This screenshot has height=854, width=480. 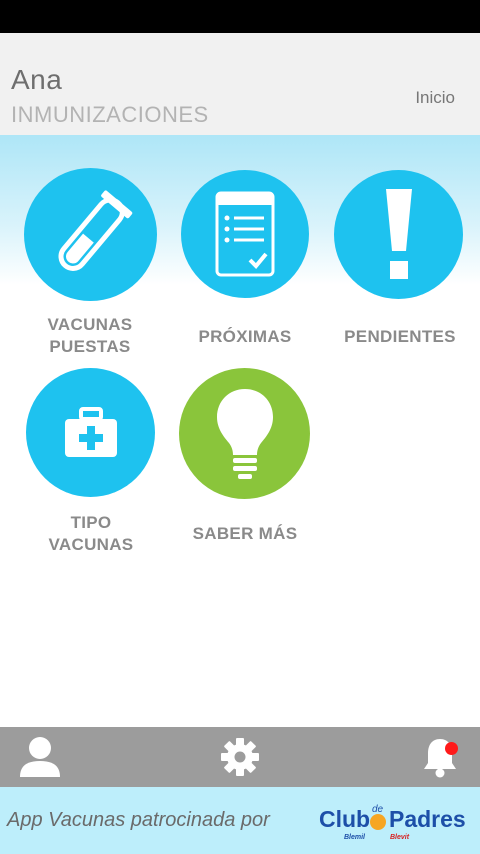 I want to click on first-aid-kit-icon, so click(x=90, y=431).